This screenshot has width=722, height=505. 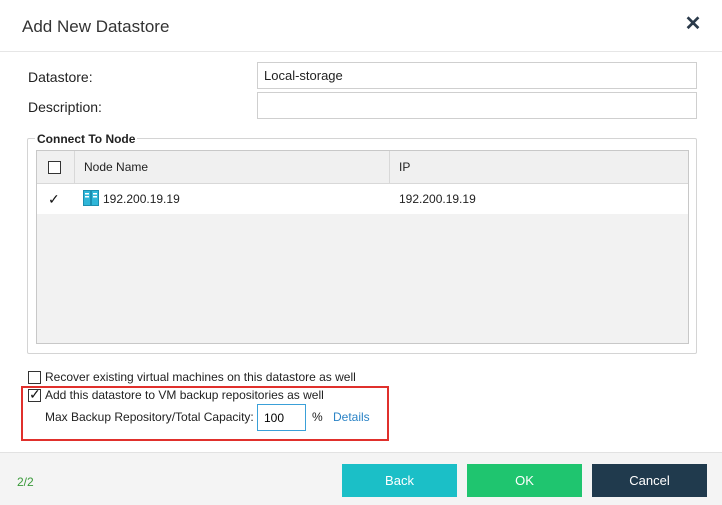 I want to click on row-node-name: 192.200.19.19, so click(x=141, y=199).